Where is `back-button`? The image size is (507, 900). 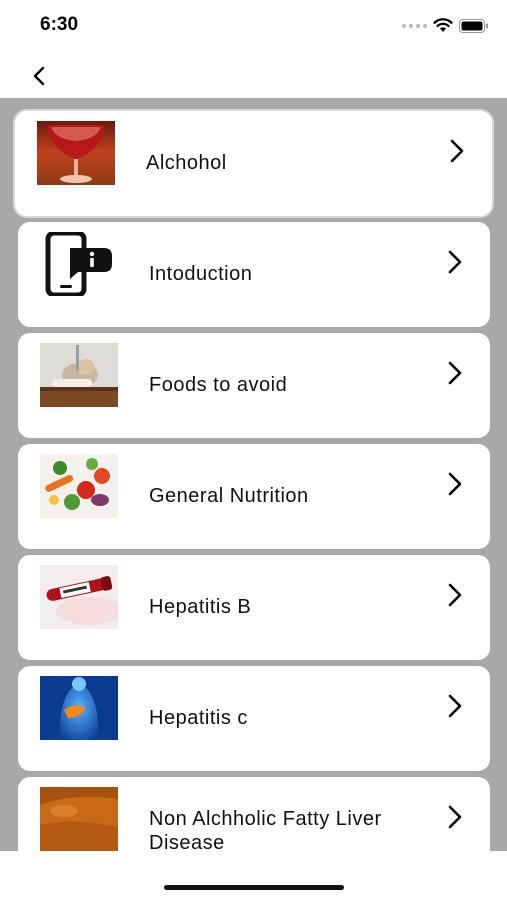 back-button is located at coordinates (41, 75).